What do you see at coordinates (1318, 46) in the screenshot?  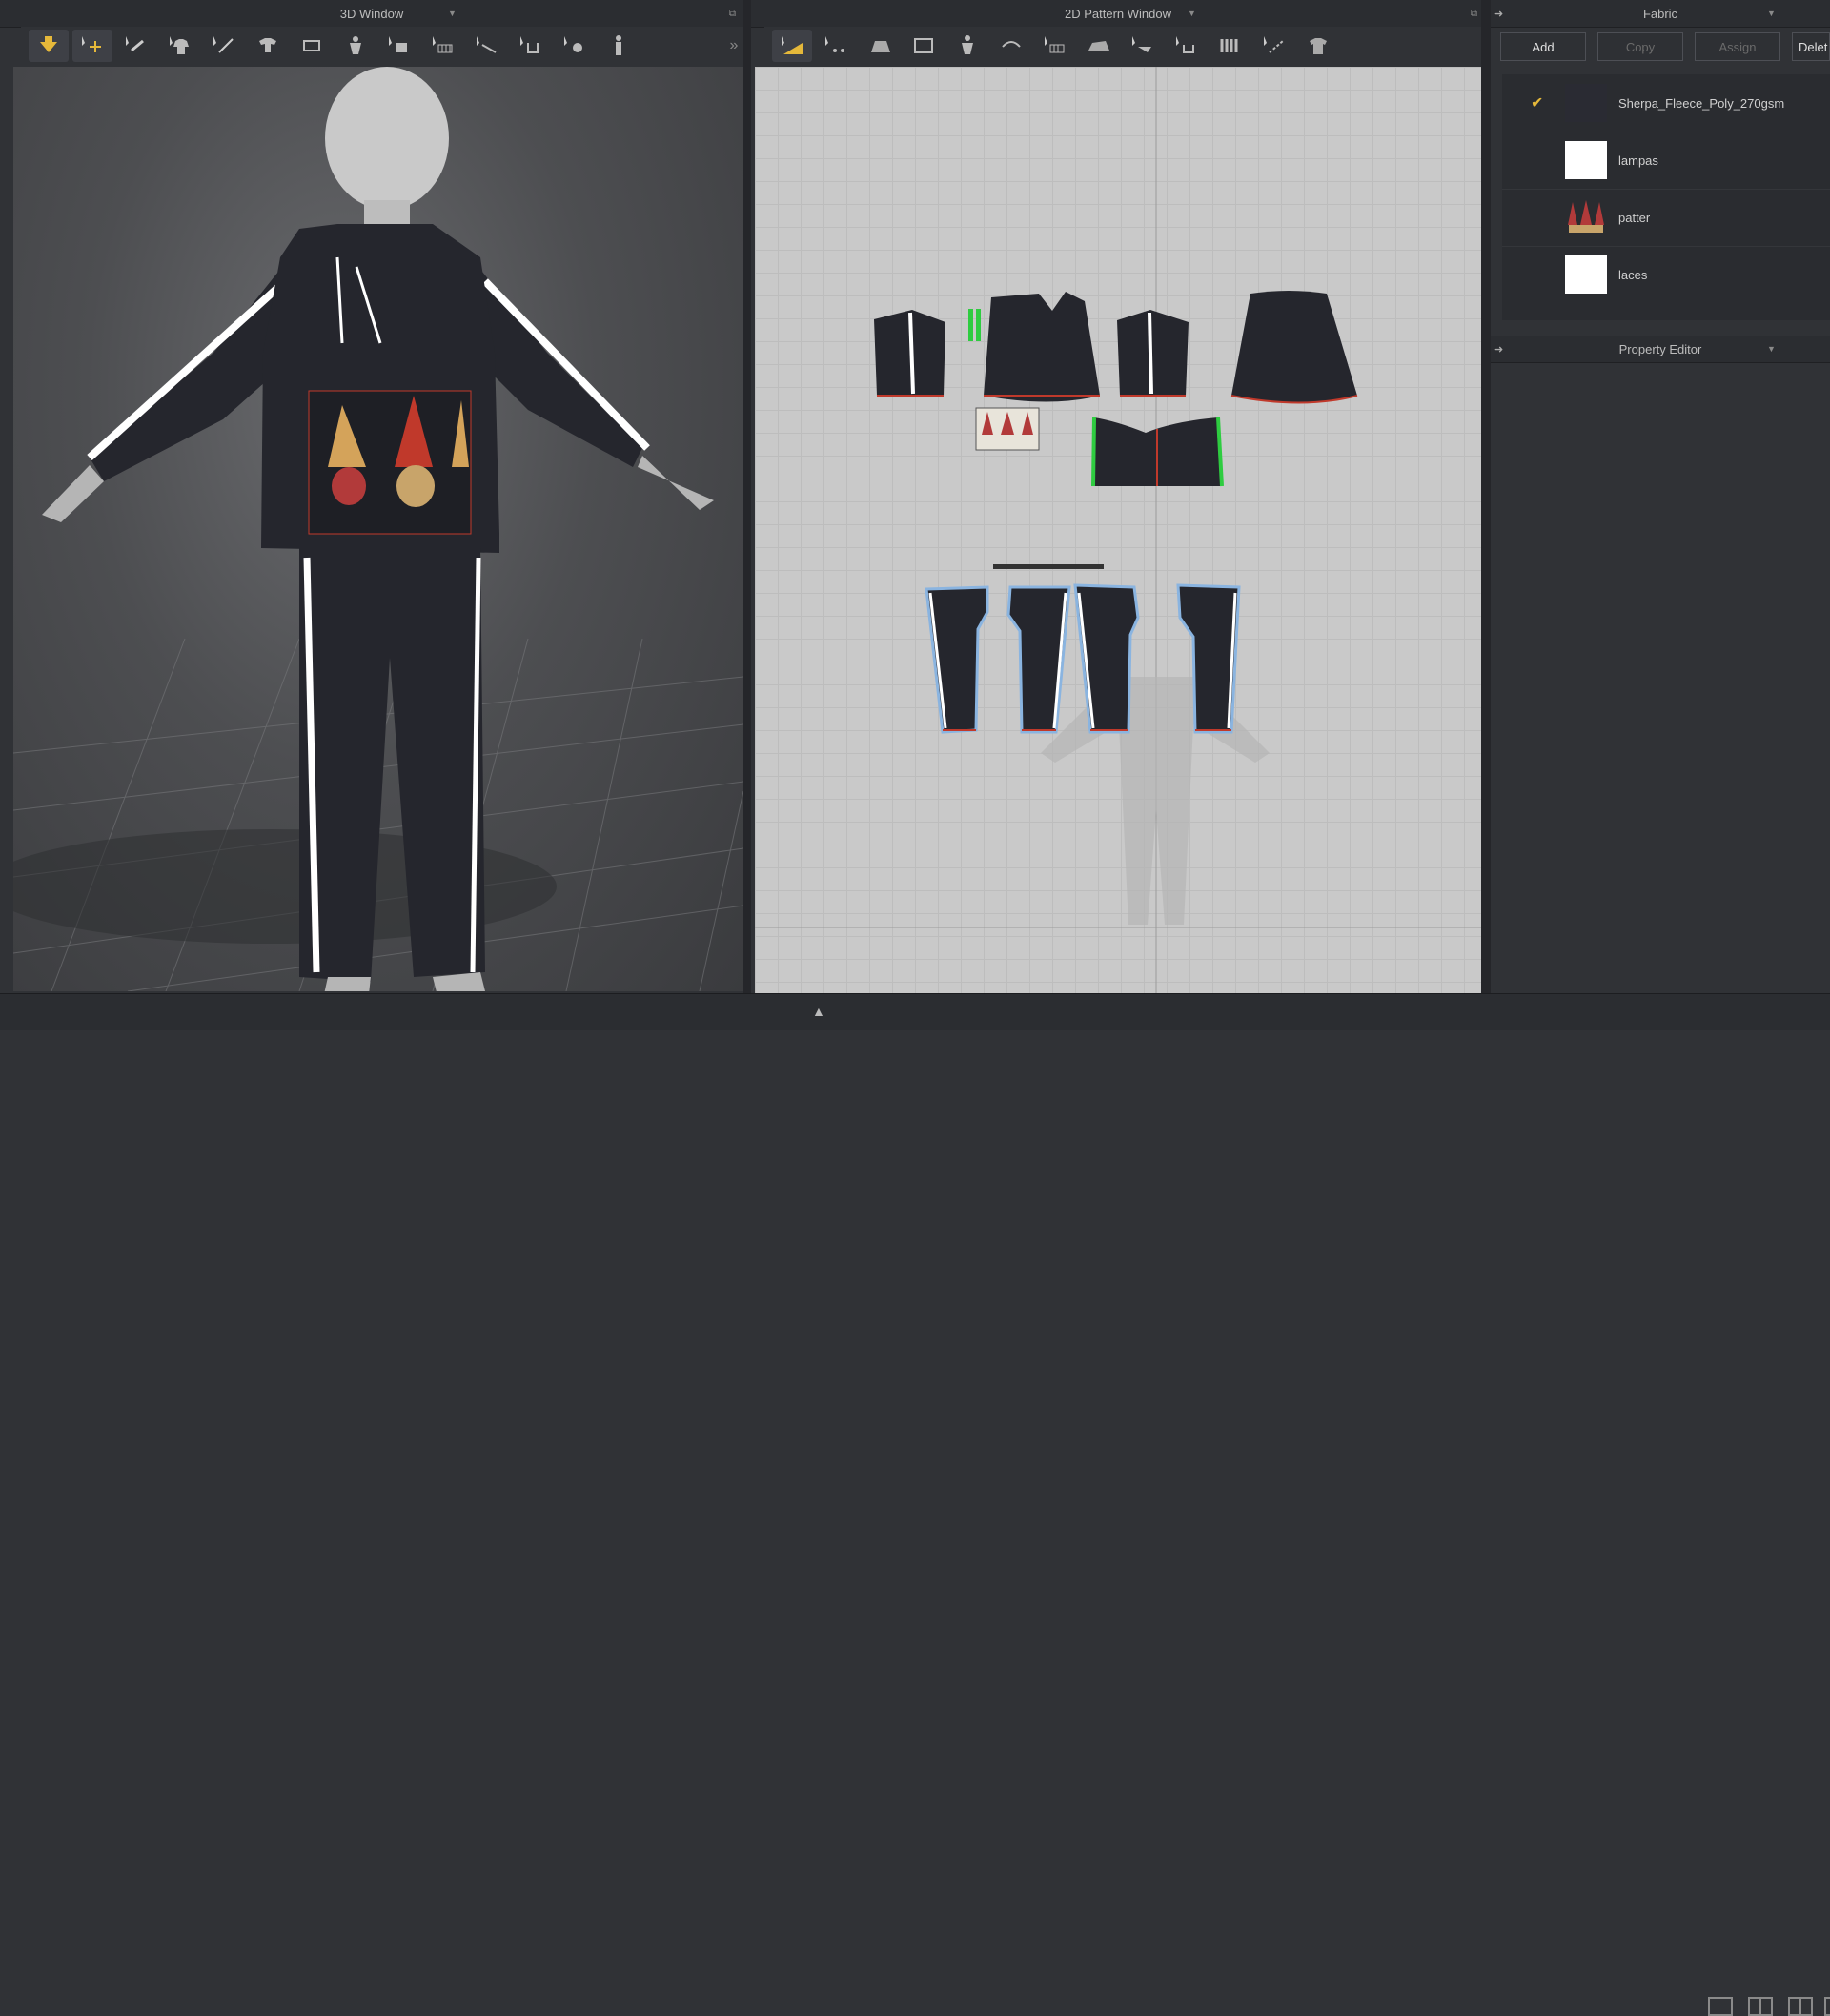 I see `shirt-icon` at bounding box center [1318, 46].